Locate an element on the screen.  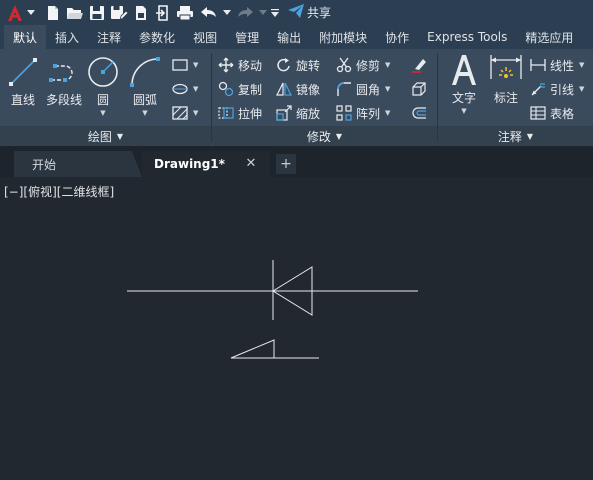
move-icon is located at coordinates (226, 65).